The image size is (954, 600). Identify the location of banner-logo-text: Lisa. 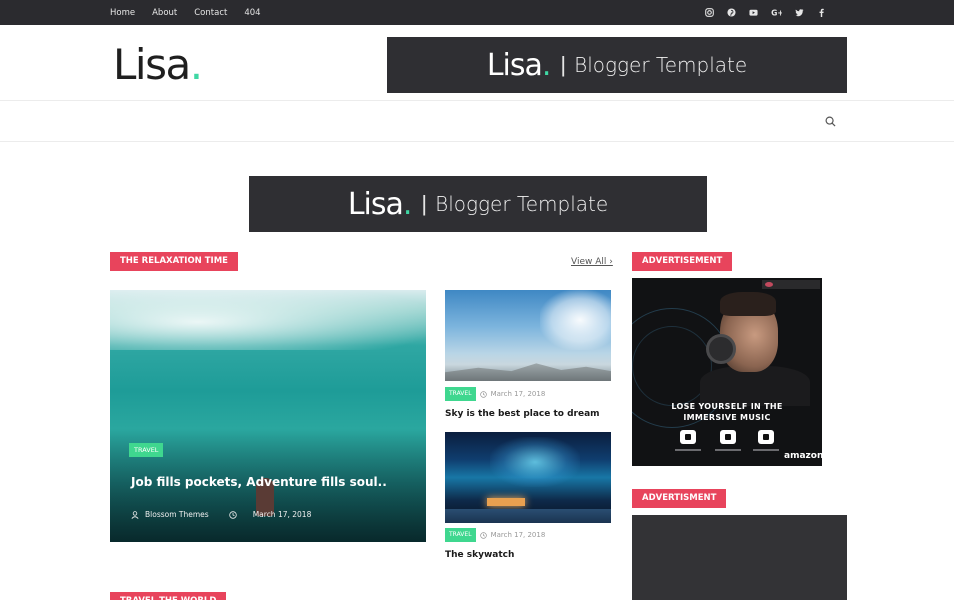
(514, 65).